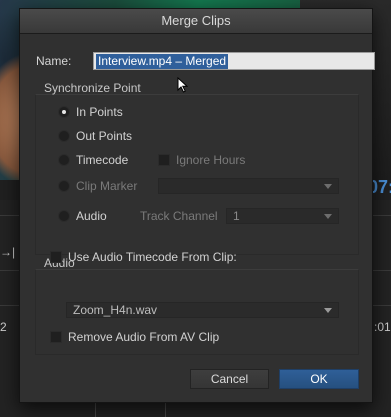 The height and width of the screenshot is (417, 391). What do you see at coordinates (319, 379) in the screenshot?
I see `ok-button: OK` at bounding box center [319, 379].